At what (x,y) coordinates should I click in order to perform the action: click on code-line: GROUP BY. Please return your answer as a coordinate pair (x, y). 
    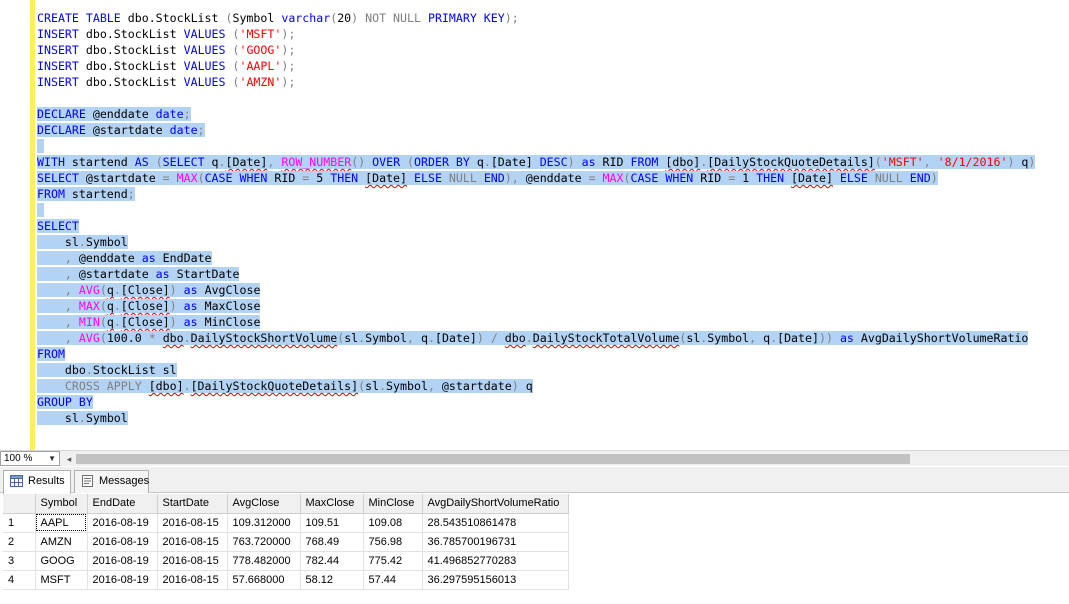
    Looking at the image, I should click on (536, 402).